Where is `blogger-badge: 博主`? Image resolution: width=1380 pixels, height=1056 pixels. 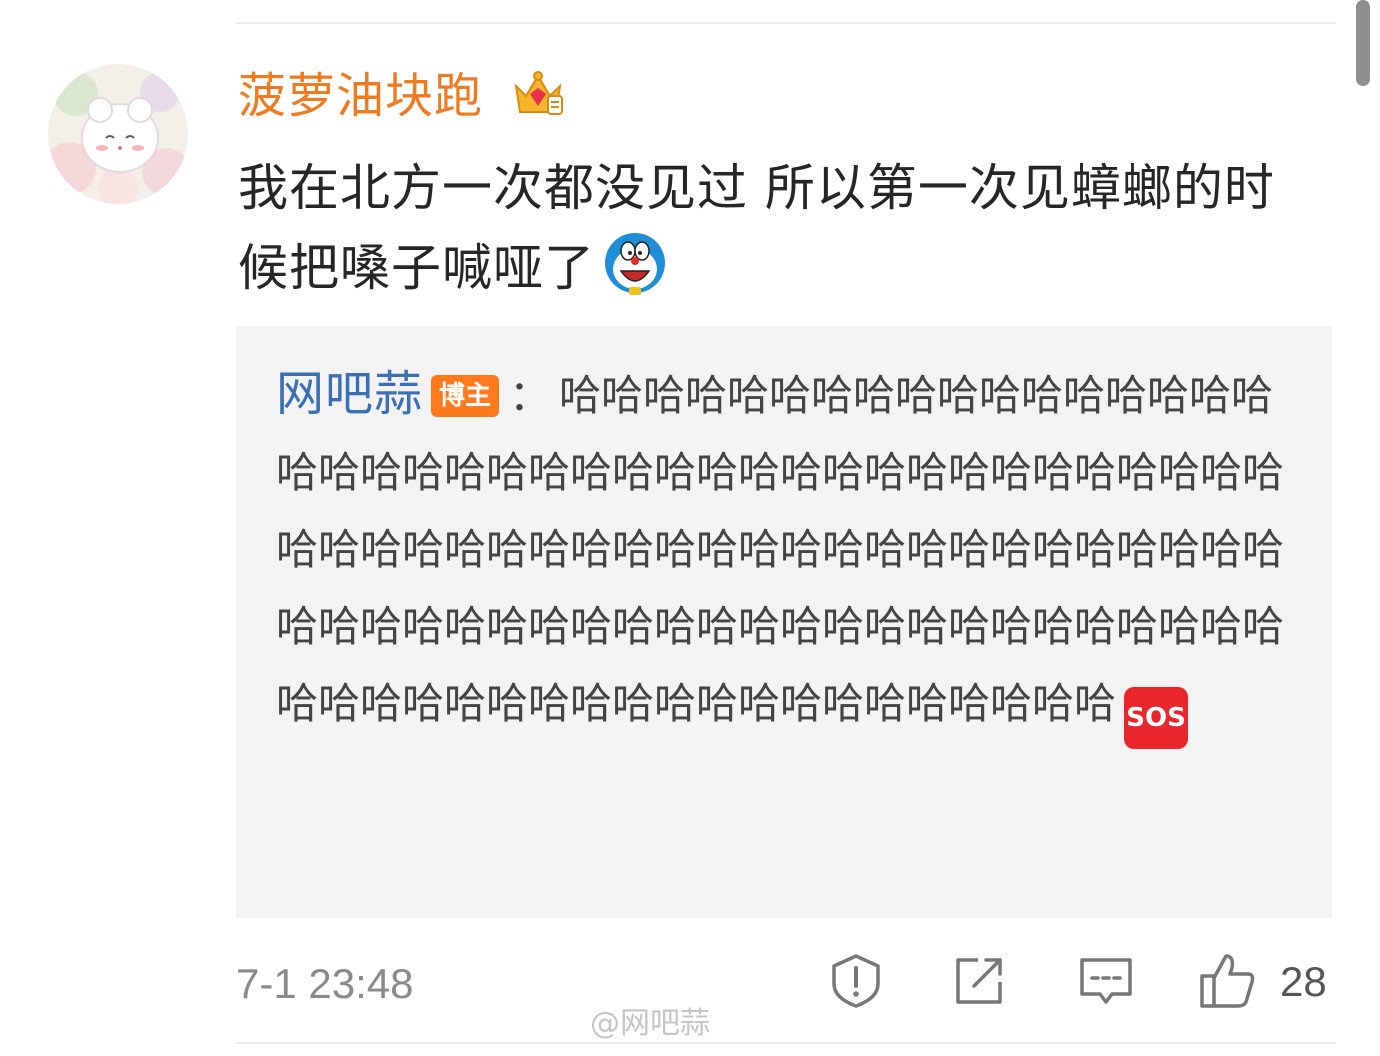
blogger-badge: 博主 is located at coordinates (465, 396).